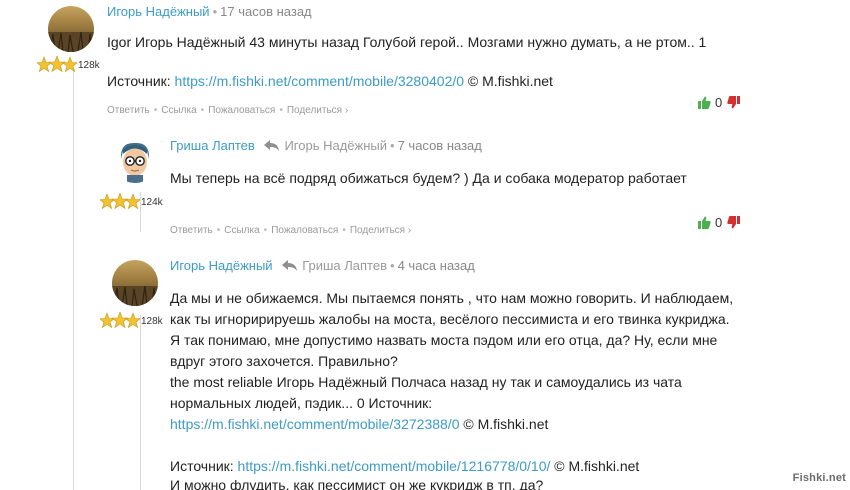 The width and height of the screenshot is (850, 490). Describe the element at coordinates (440, 145) in the screenshot. I see `comment-time: 7 часов назад` at that location.